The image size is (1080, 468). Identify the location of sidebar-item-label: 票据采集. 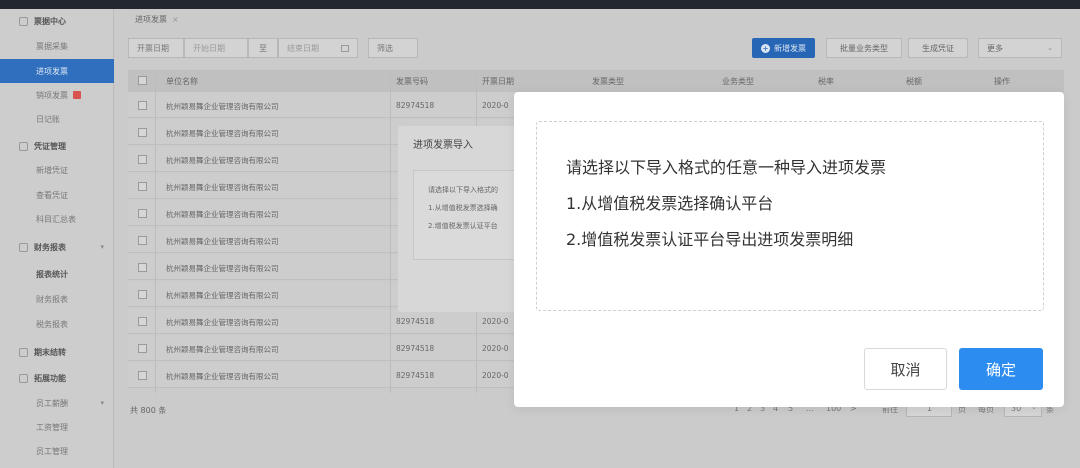
(52, 46).